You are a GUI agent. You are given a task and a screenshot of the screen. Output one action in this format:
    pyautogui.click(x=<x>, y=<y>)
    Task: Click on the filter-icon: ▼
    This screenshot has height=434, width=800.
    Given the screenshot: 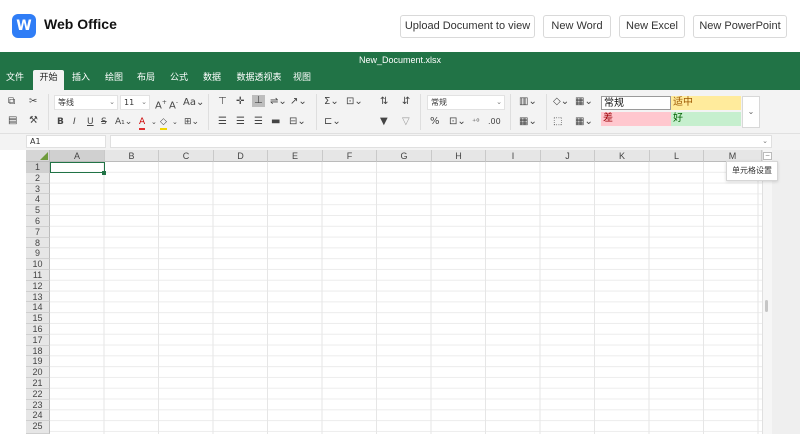 What is the action you would take?
    pyautogui.click(x=384, y=122)
    